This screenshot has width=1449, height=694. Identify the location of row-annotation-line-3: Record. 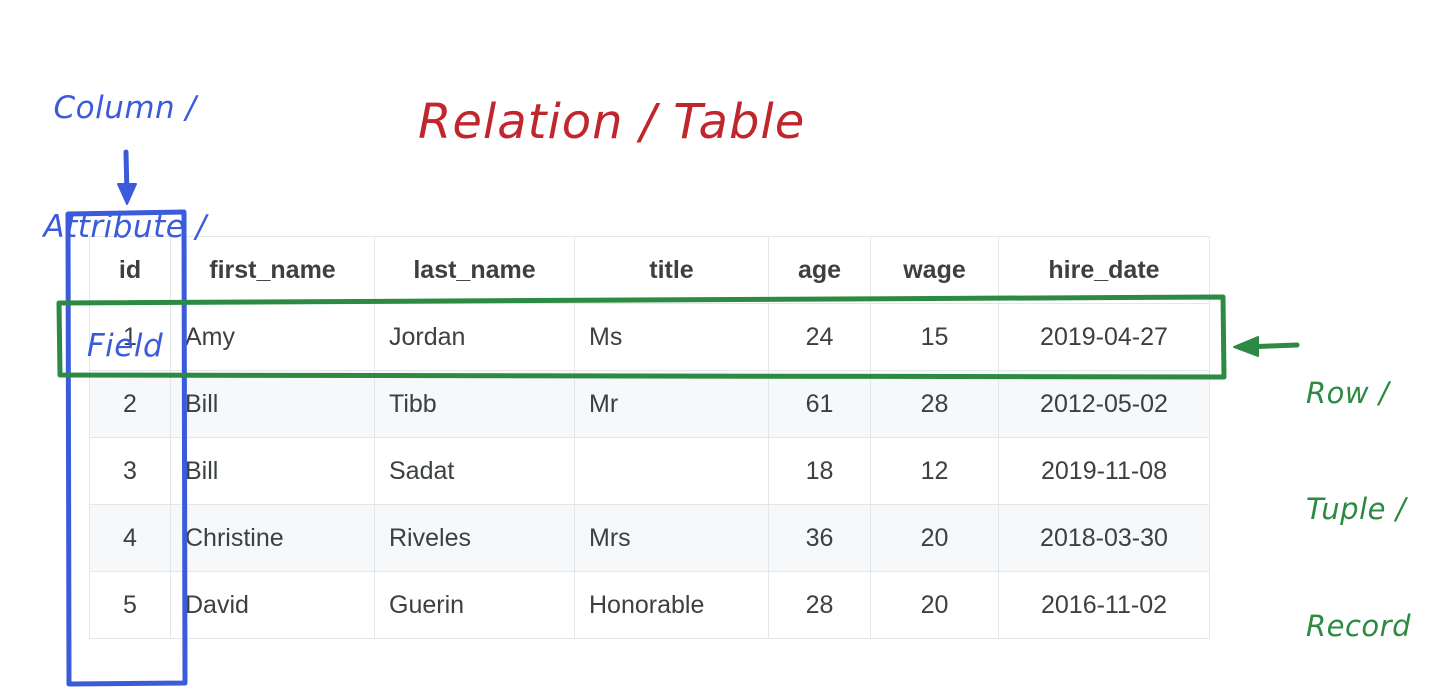
(1359, 625).